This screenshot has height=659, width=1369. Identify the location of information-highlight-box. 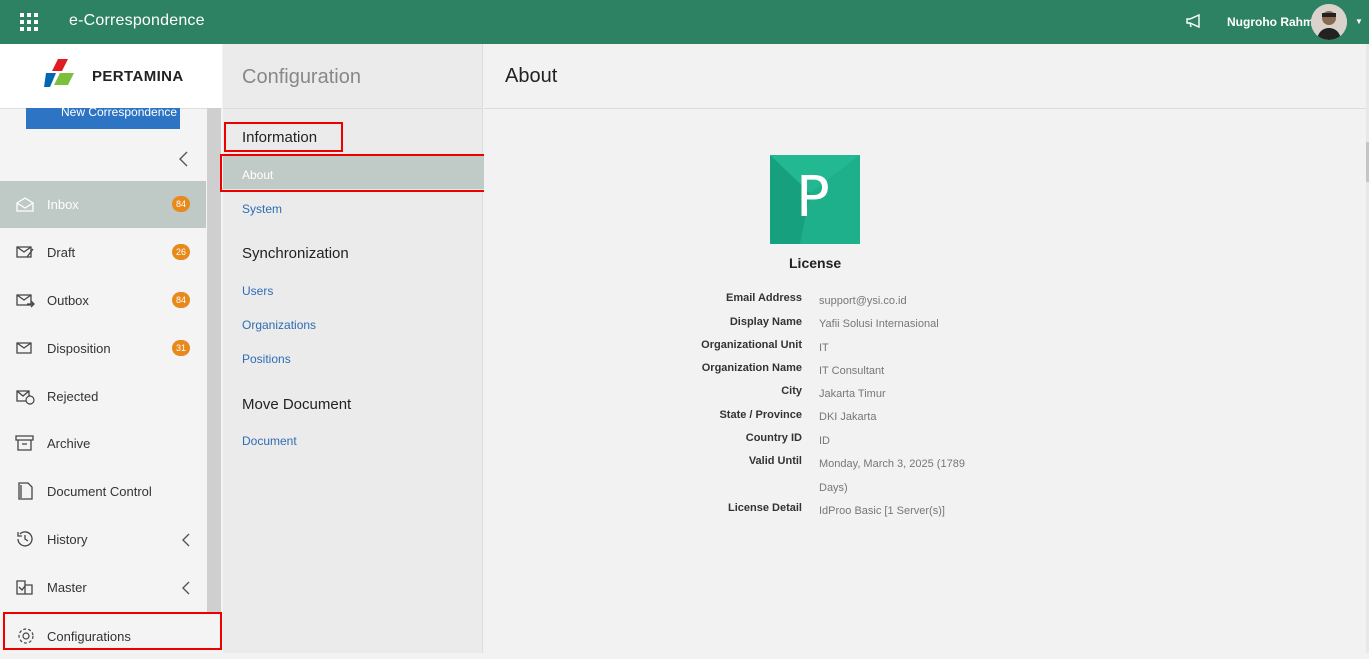
(283, 137).